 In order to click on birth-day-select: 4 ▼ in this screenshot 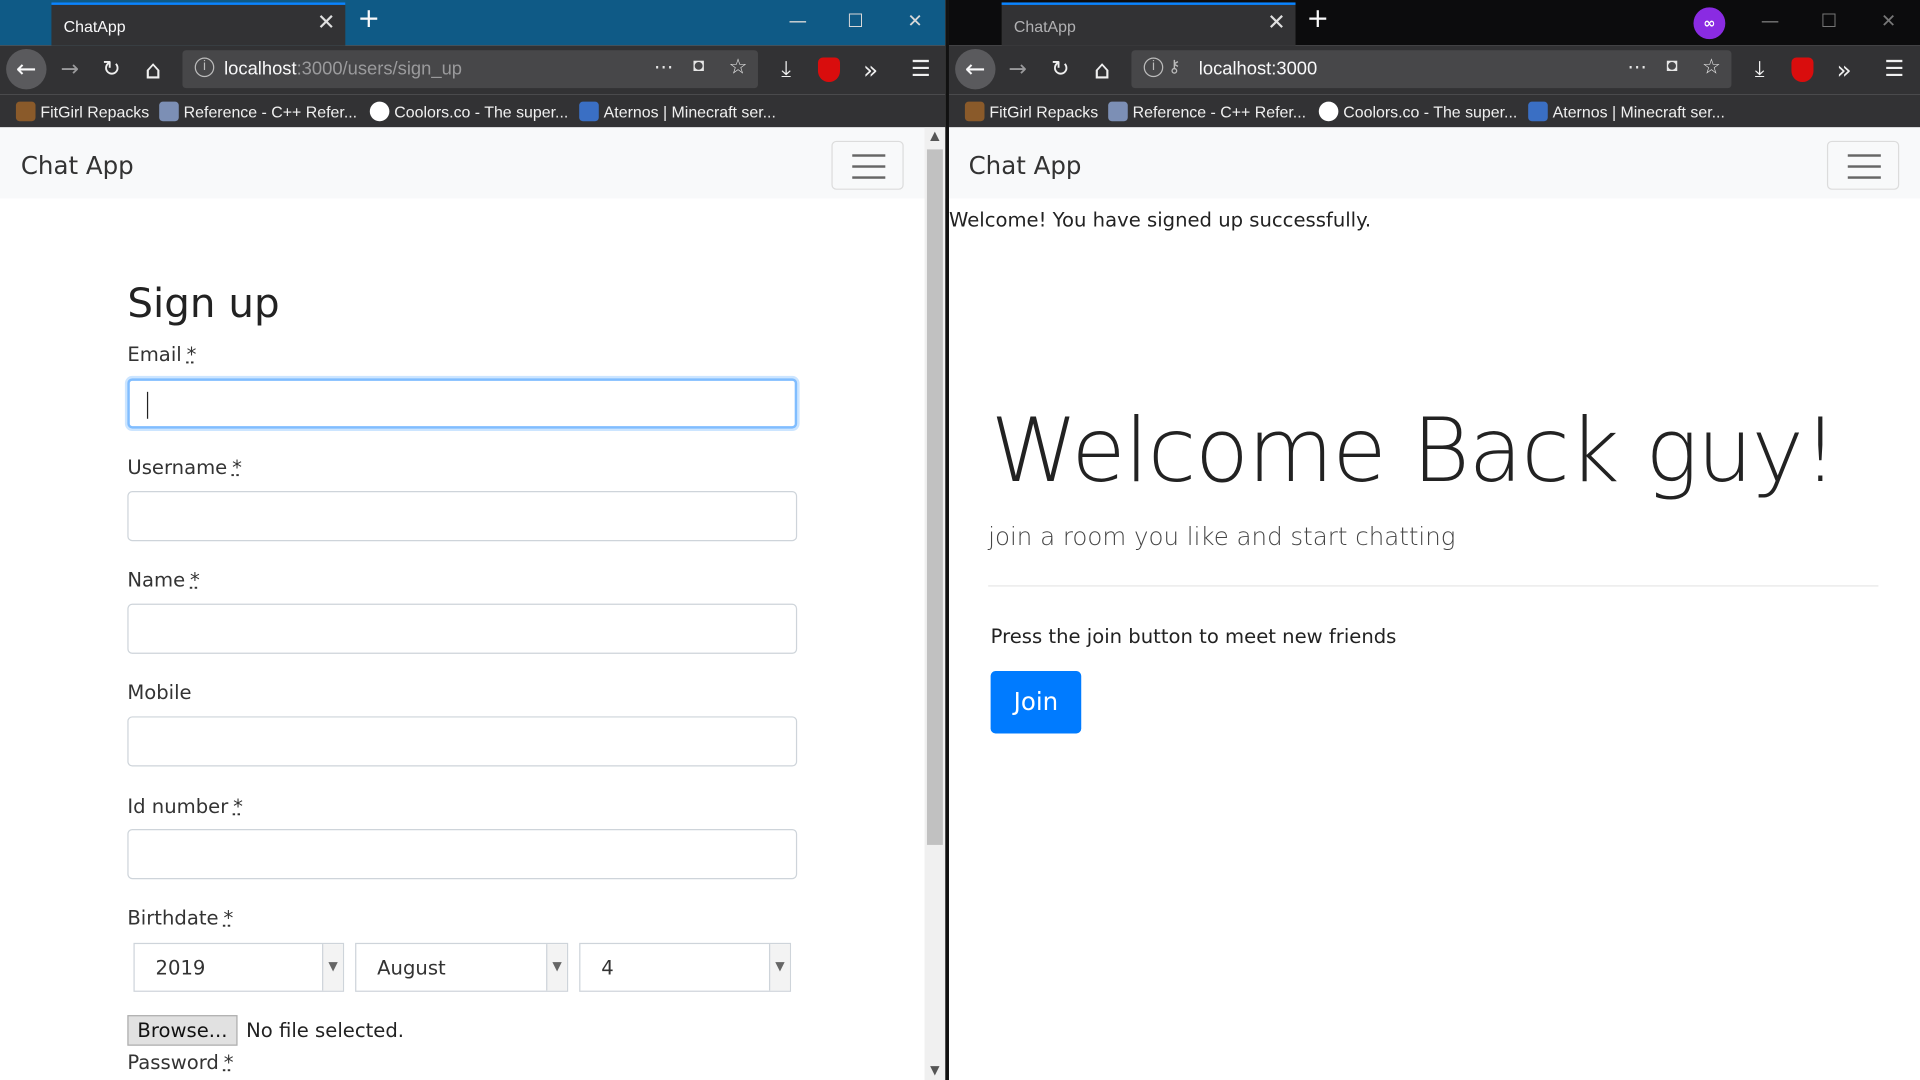, I will do `click(685, 967)`.